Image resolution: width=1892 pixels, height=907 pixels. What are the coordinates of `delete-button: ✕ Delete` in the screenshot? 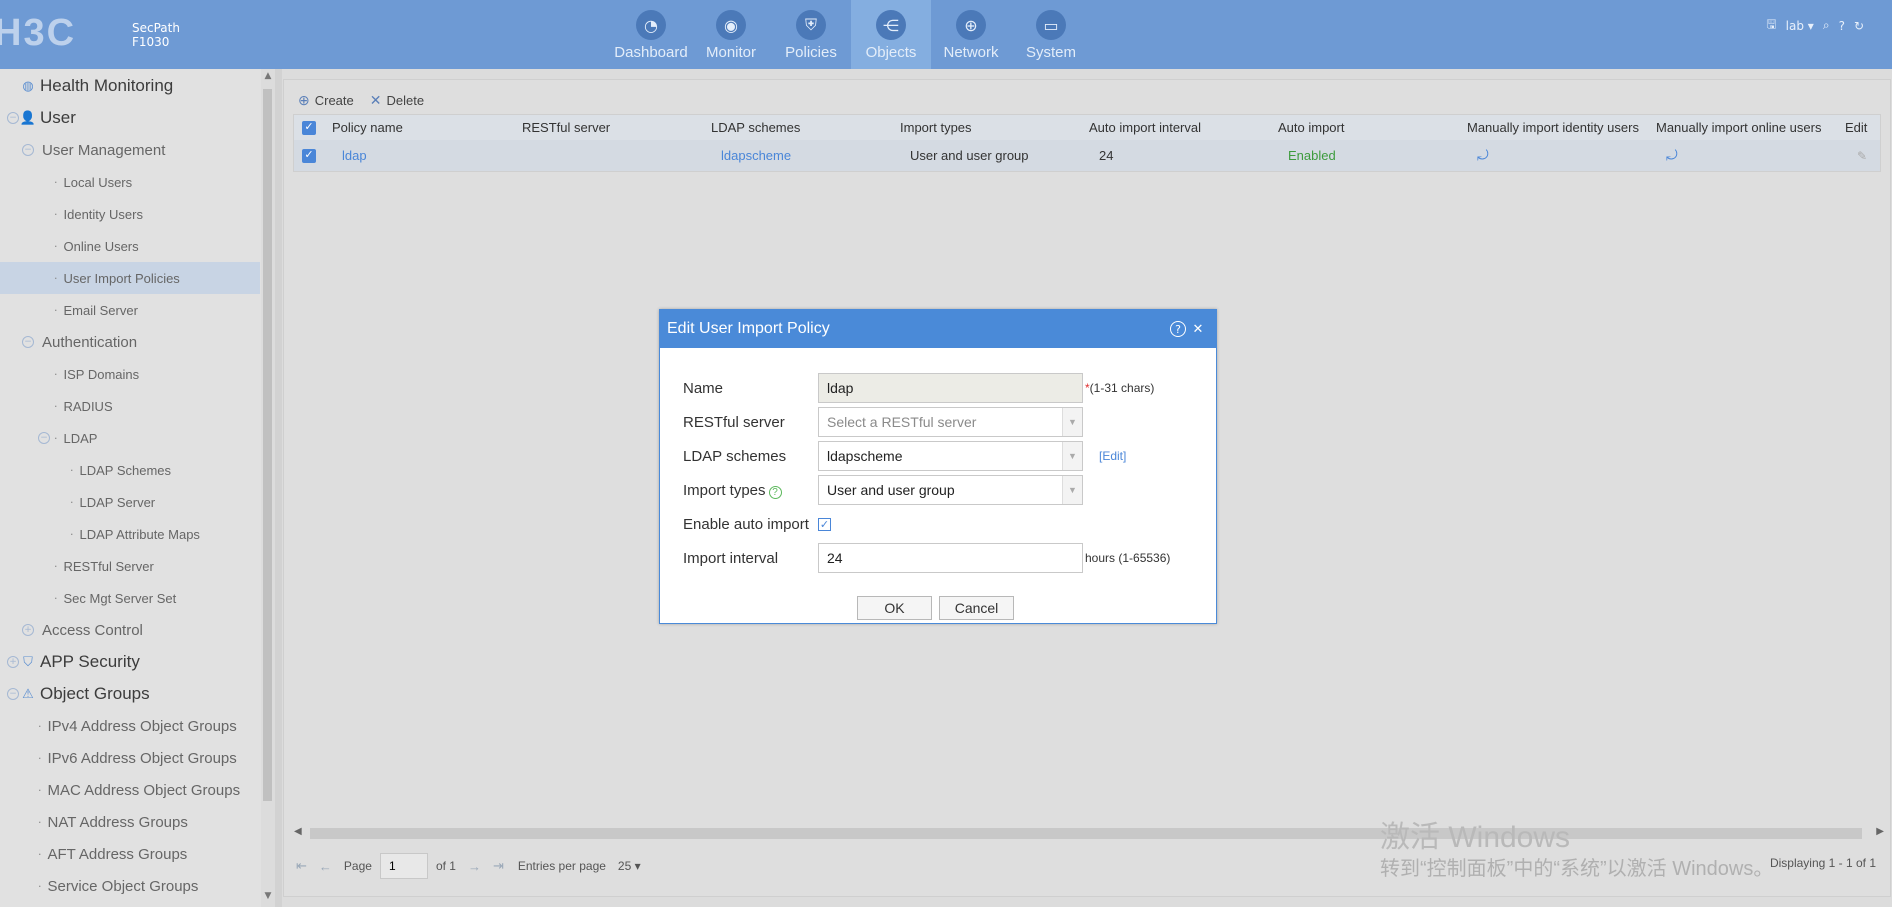 It's located at (397, 100).